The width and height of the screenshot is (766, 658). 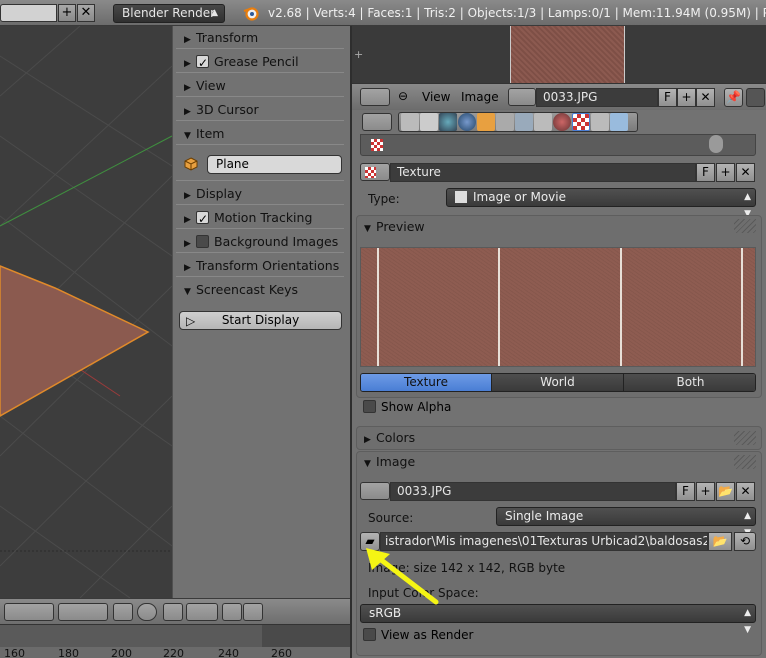 What do you see at coordinates (261, 62) in the screenshot?
I see `panel-grease-pencil: ▶ Grease Pencil` at bounding box center [261, 62].